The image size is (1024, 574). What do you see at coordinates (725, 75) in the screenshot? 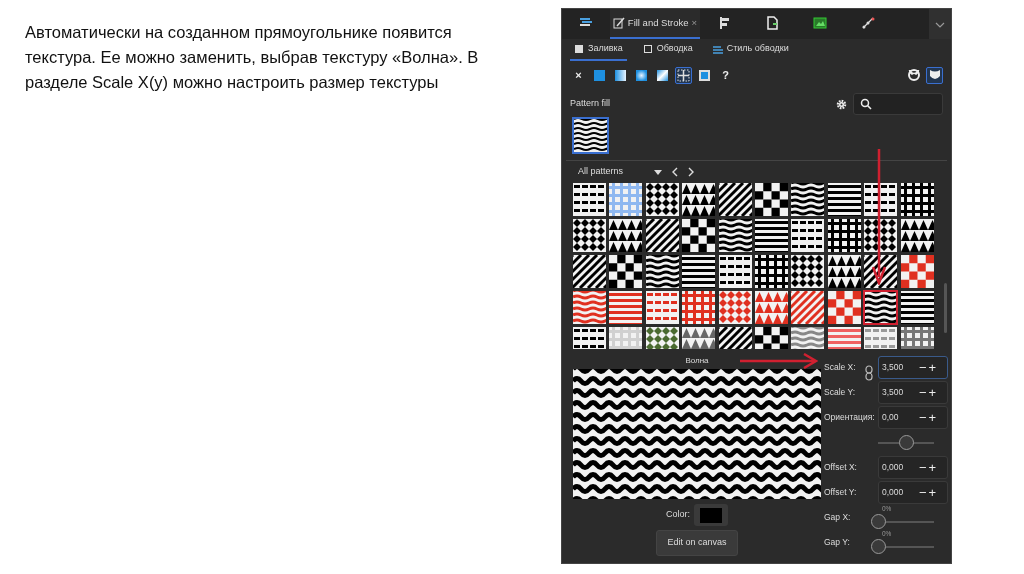
I see `fill-type-button: ?` at bounding box center [725, 75].